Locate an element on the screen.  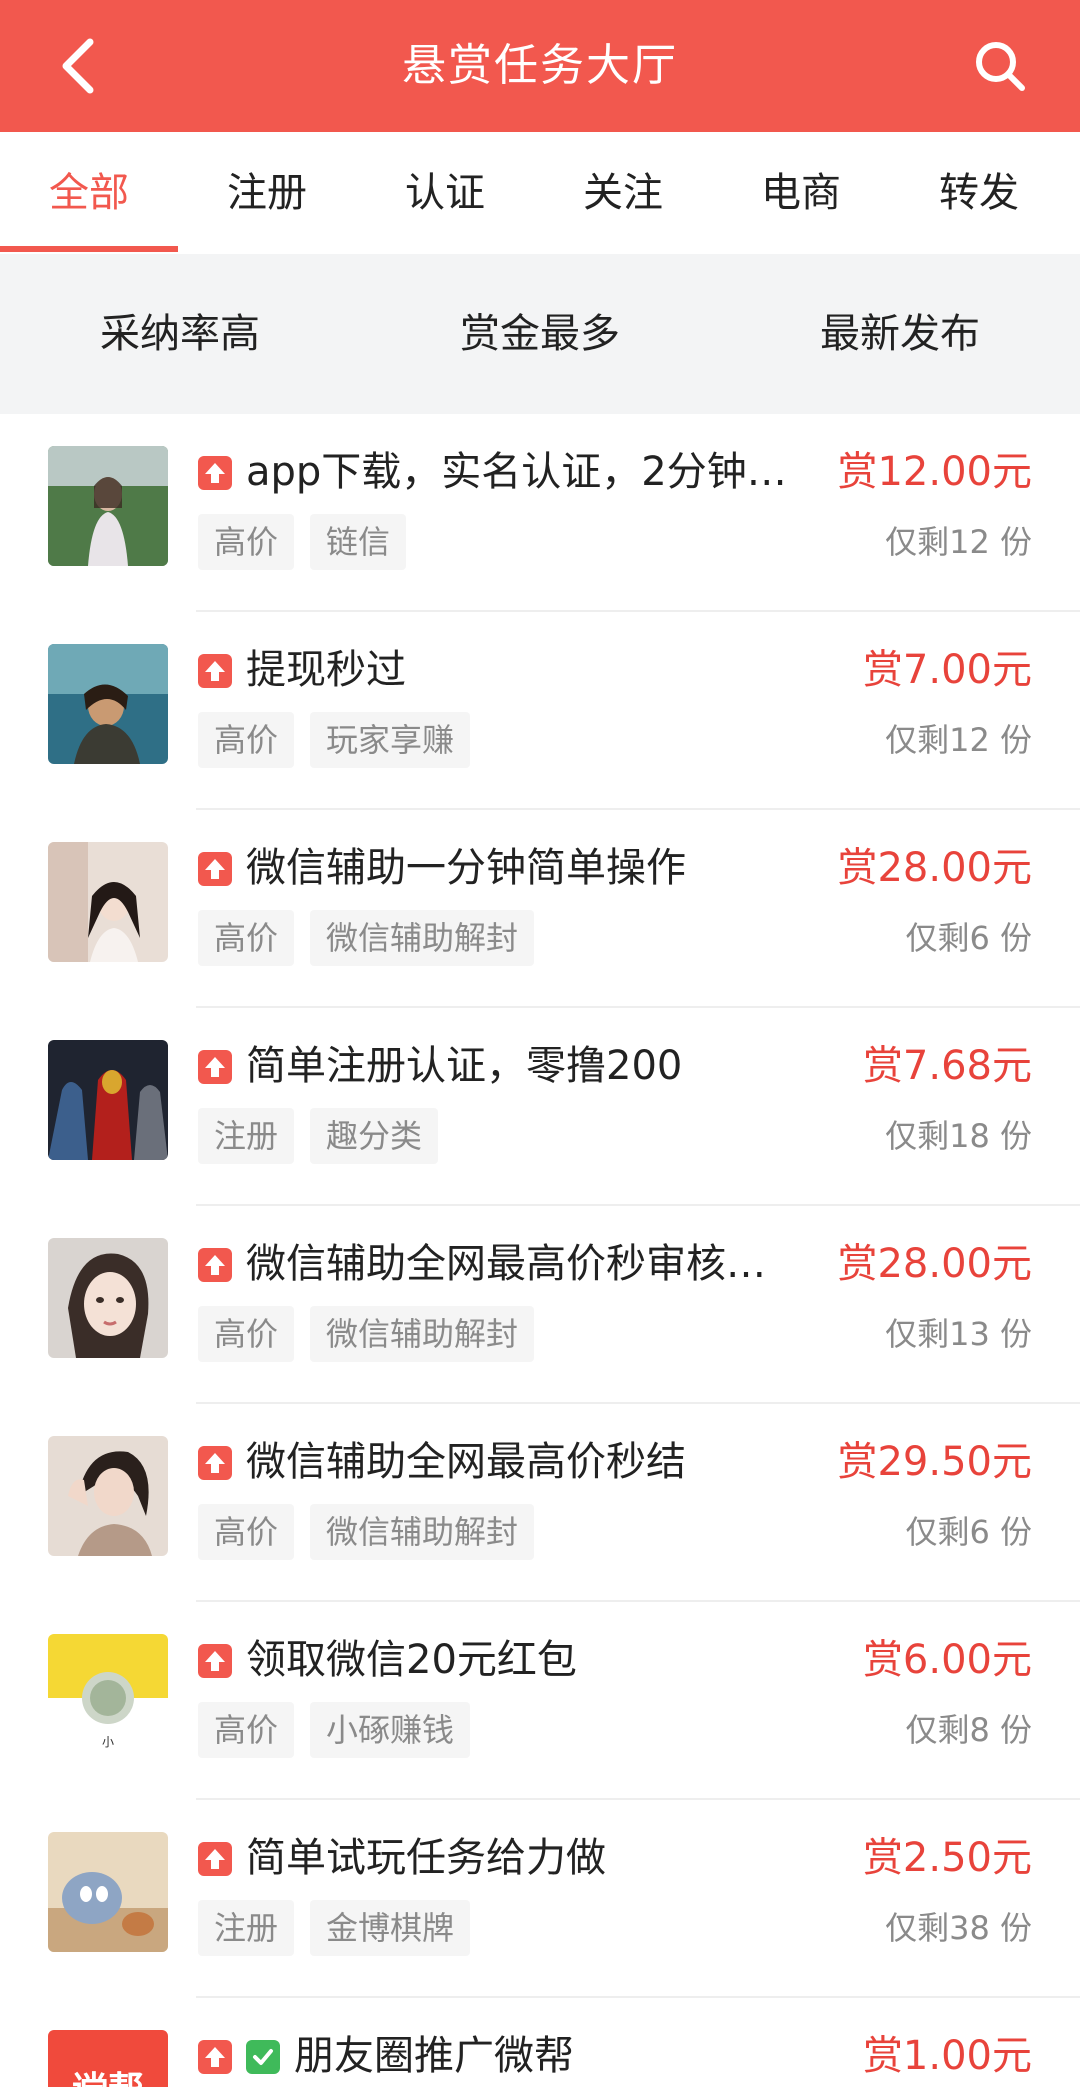
reward-amount: 赏12.00元 is located at coordinates (934, 472).